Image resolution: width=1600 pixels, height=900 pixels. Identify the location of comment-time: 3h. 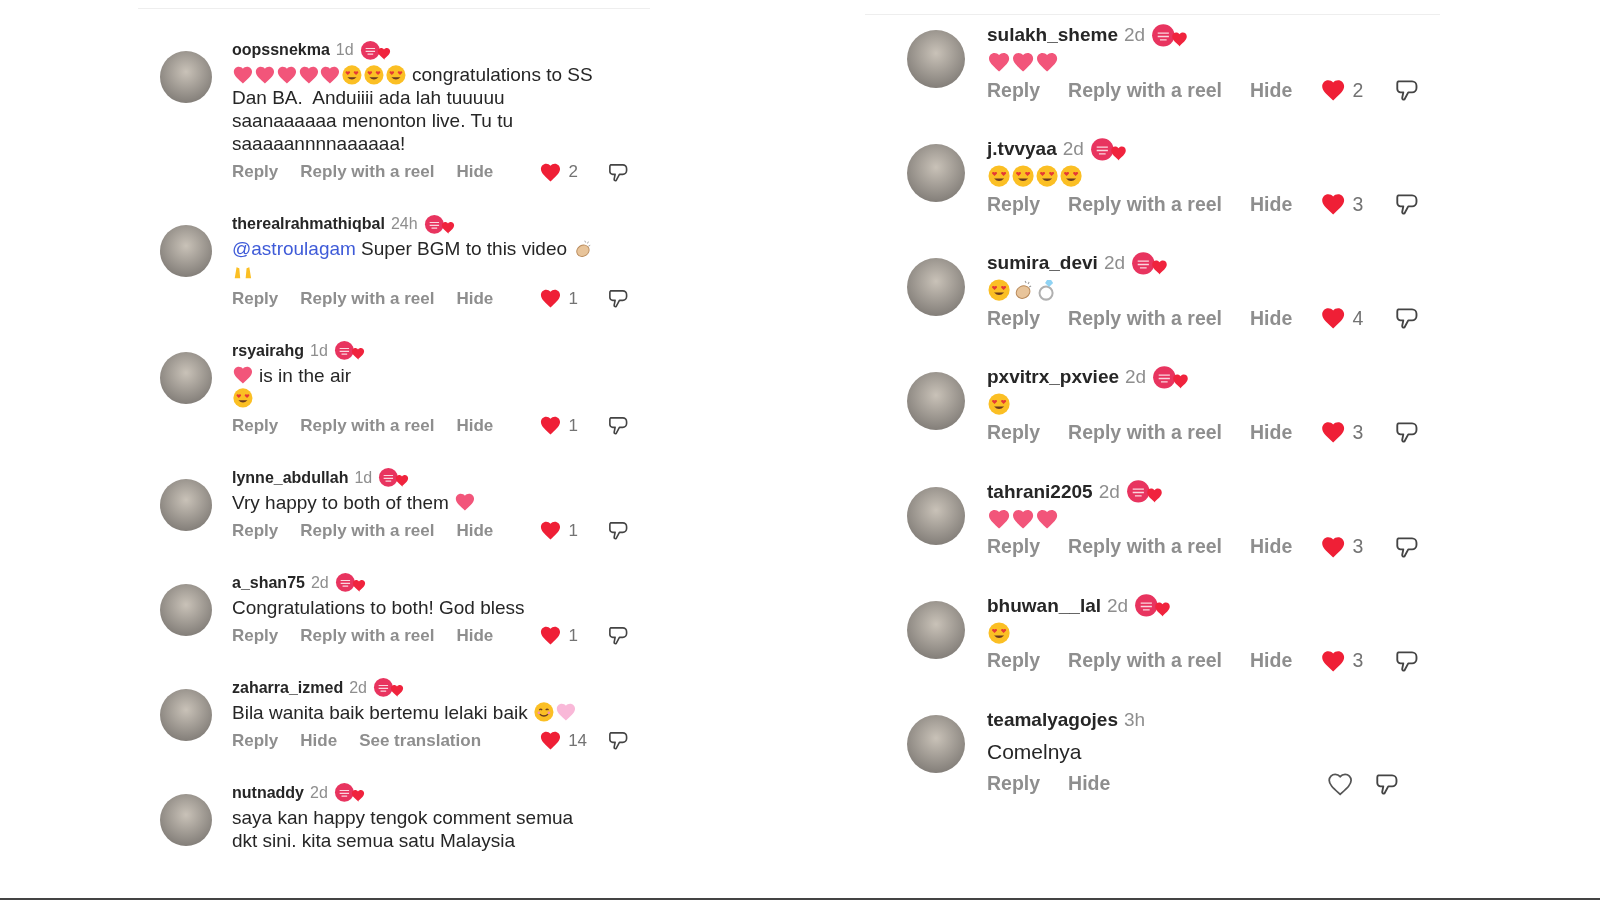
(1134, 719).